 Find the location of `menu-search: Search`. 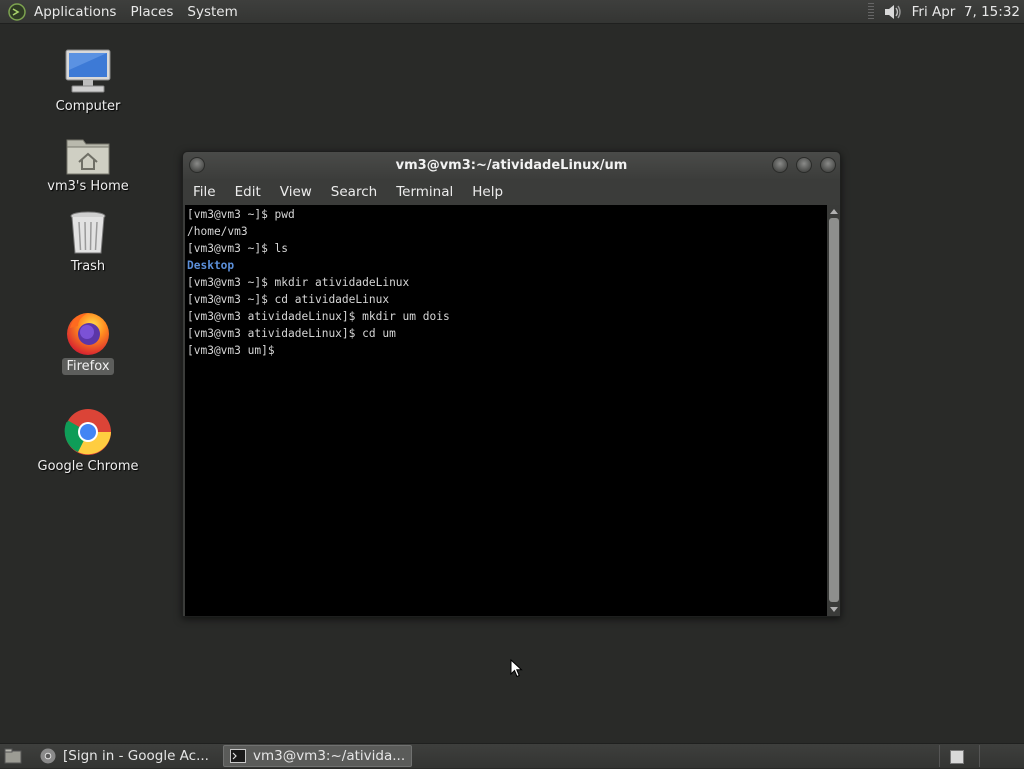

menu-search: Search is located at coordinates (354, 192).